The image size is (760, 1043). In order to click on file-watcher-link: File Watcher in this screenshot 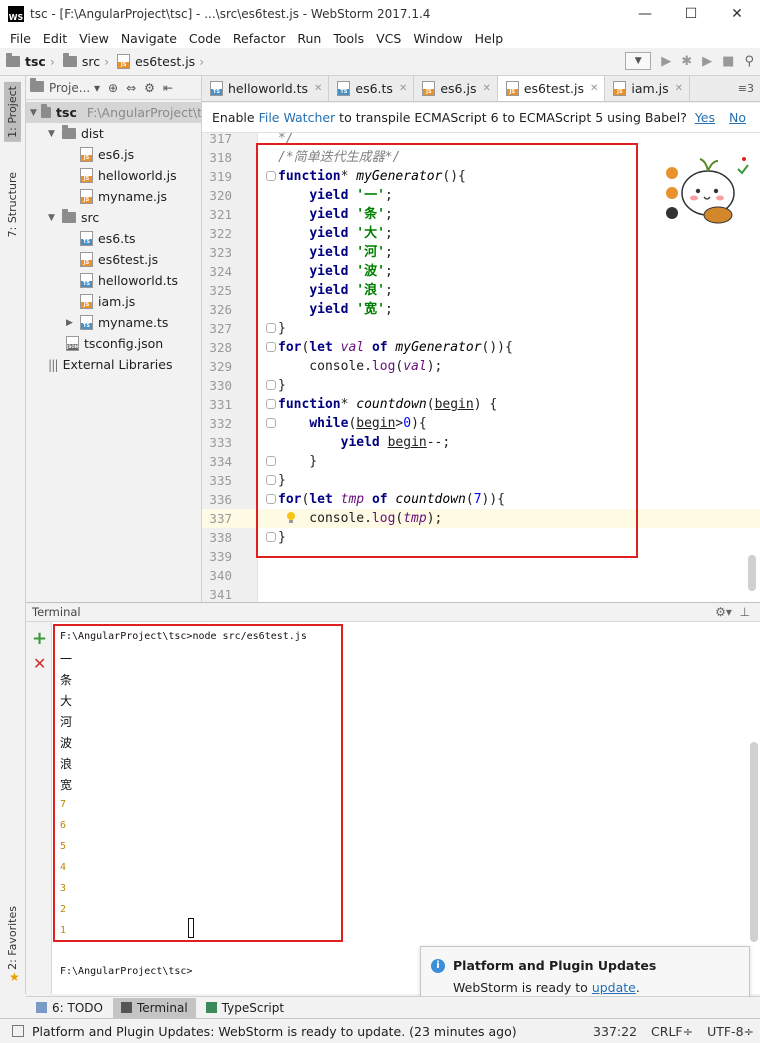, I will do `click(297, 117)`.